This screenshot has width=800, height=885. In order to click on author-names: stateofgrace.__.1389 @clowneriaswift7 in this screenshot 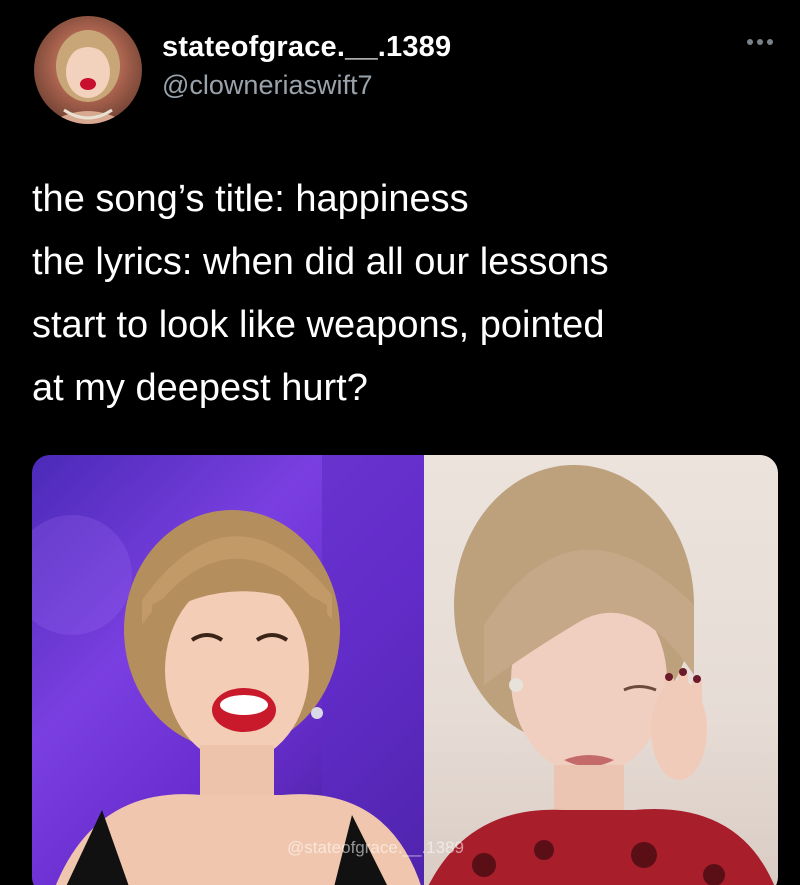, I will do `click(306, 66)`.